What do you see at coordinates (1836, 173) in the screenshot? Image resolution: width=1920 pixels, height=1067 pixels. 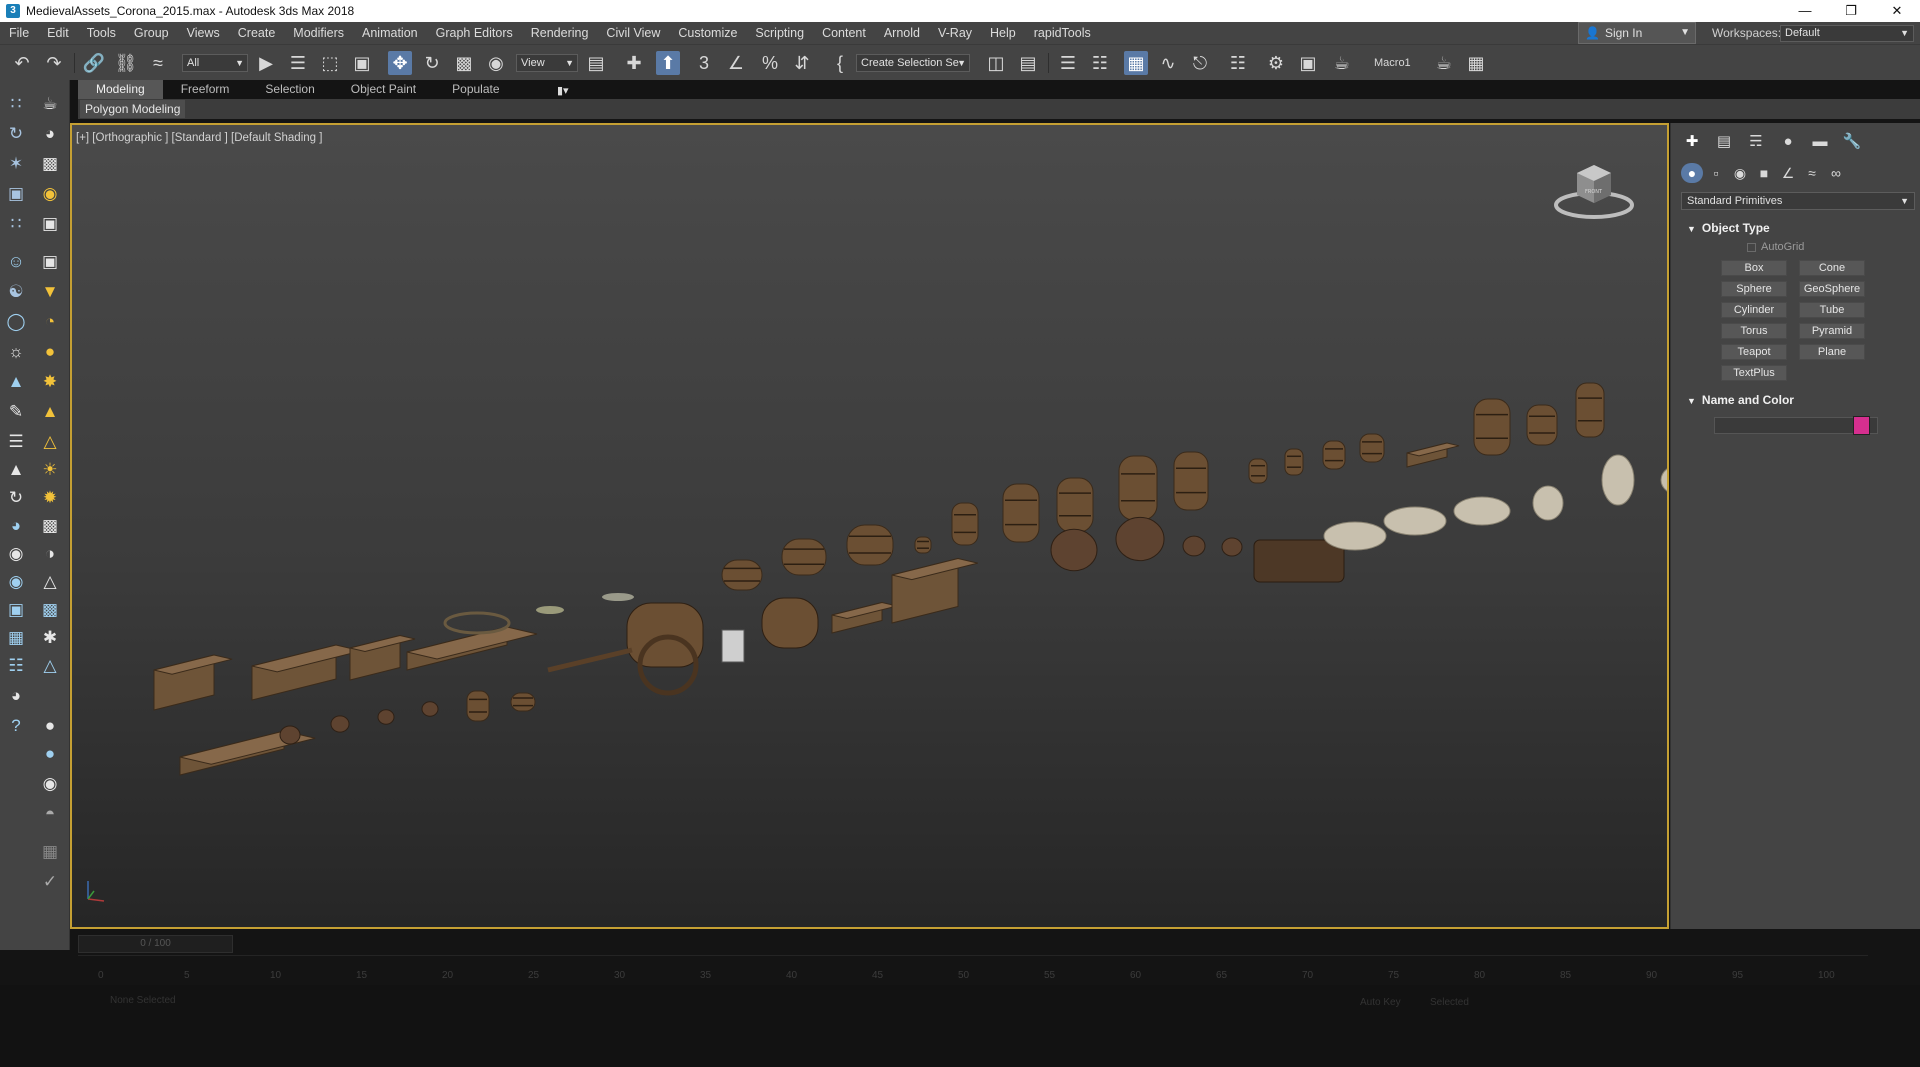 I see `systems-category-icon: ∞` at bounding box center [1836, 173].